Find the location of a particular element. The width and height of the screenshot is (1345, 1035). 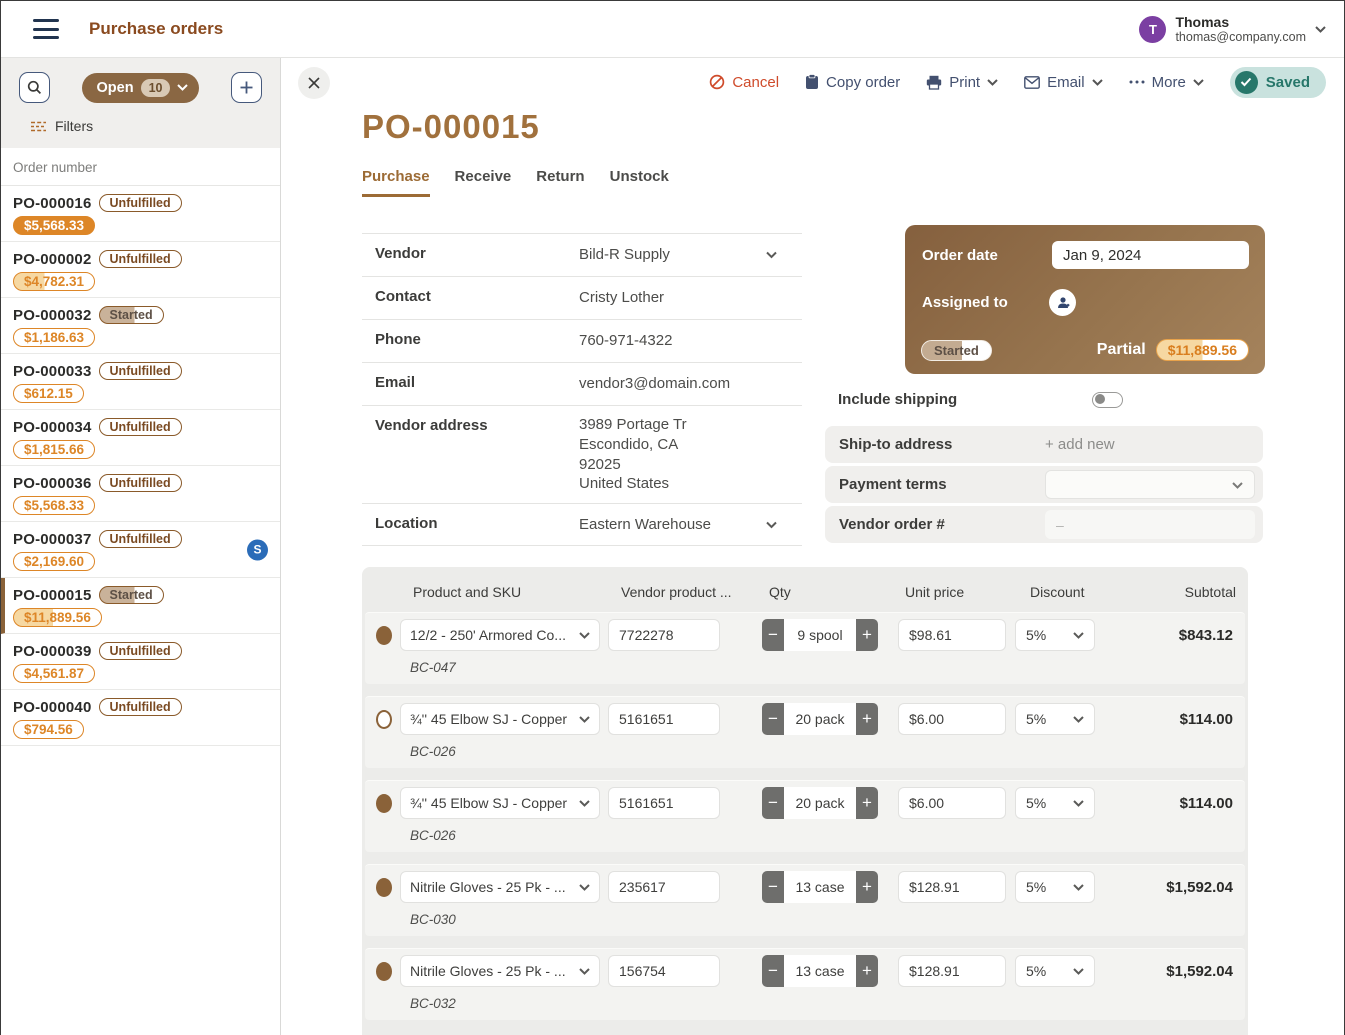

payment-terms-select is located at coordinates (1150, 484).